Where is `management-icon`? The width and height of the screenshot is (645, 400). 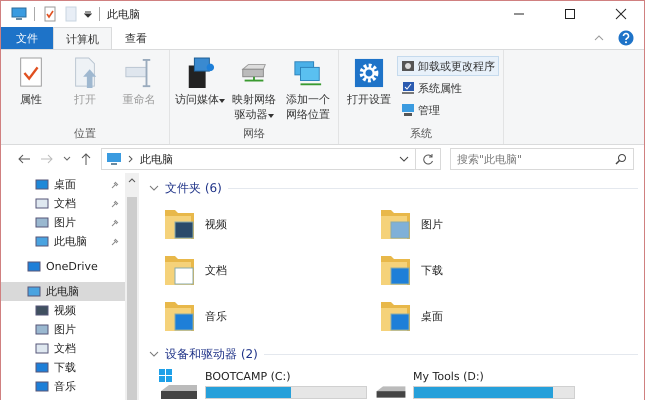 management-icon is located at coordinates (408, 110).